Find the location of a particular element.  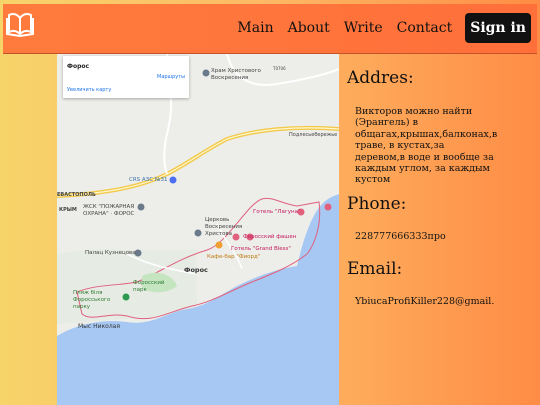

nav-about: About is located at coordinates (309, 28).